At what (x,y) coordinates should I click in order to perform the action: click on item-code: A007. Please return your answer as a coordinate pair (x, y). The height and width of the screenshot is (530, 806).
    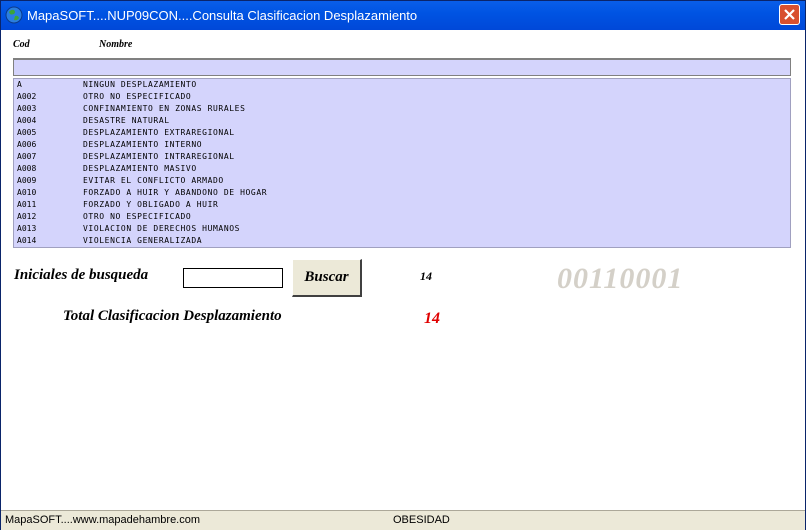
    Looking at the image, I should click on (27, 156).